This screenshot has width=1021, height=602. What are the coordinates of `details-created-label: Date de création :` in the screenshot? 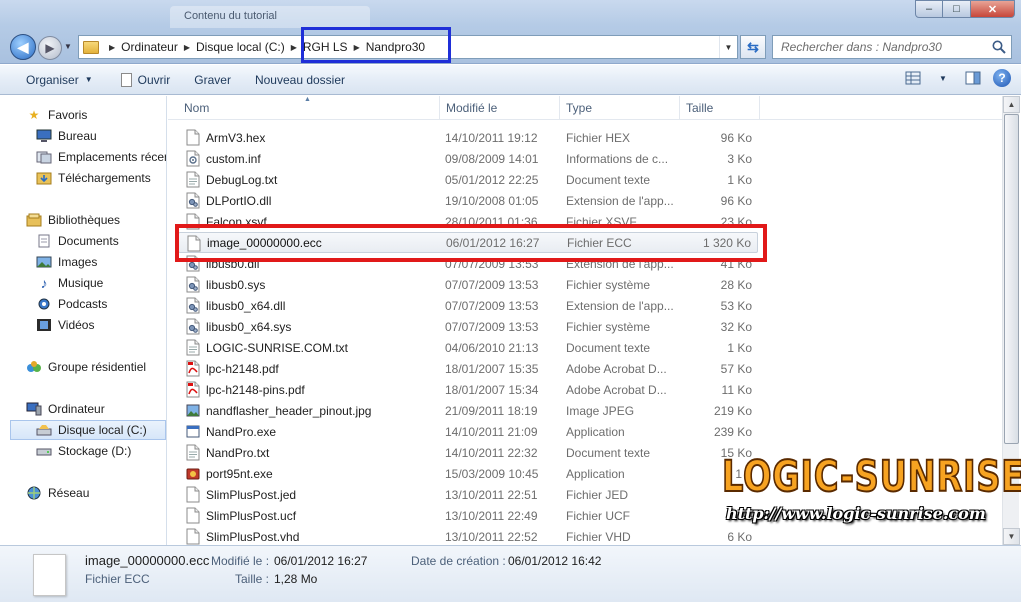 It's located at (458, 561).